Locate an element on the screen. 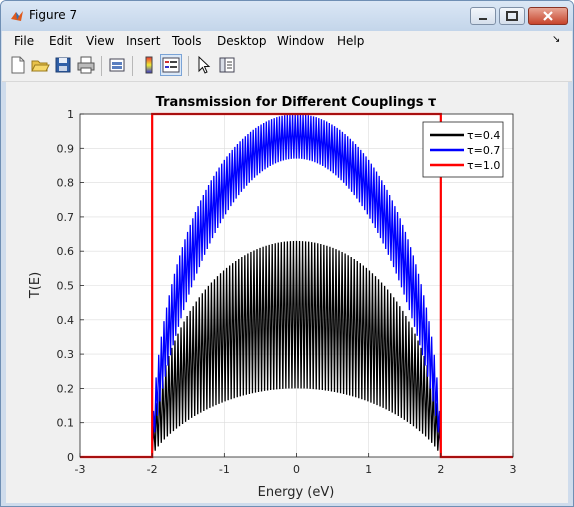  y-tick-label: 0.4 is located at coordinates (66, 320).